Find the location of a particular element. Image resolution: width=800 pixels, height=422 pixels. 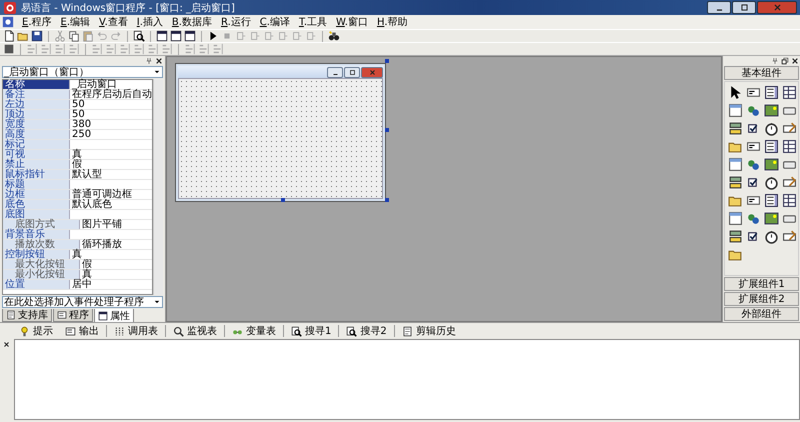

restore-icon is located at coordinates (785, 61).